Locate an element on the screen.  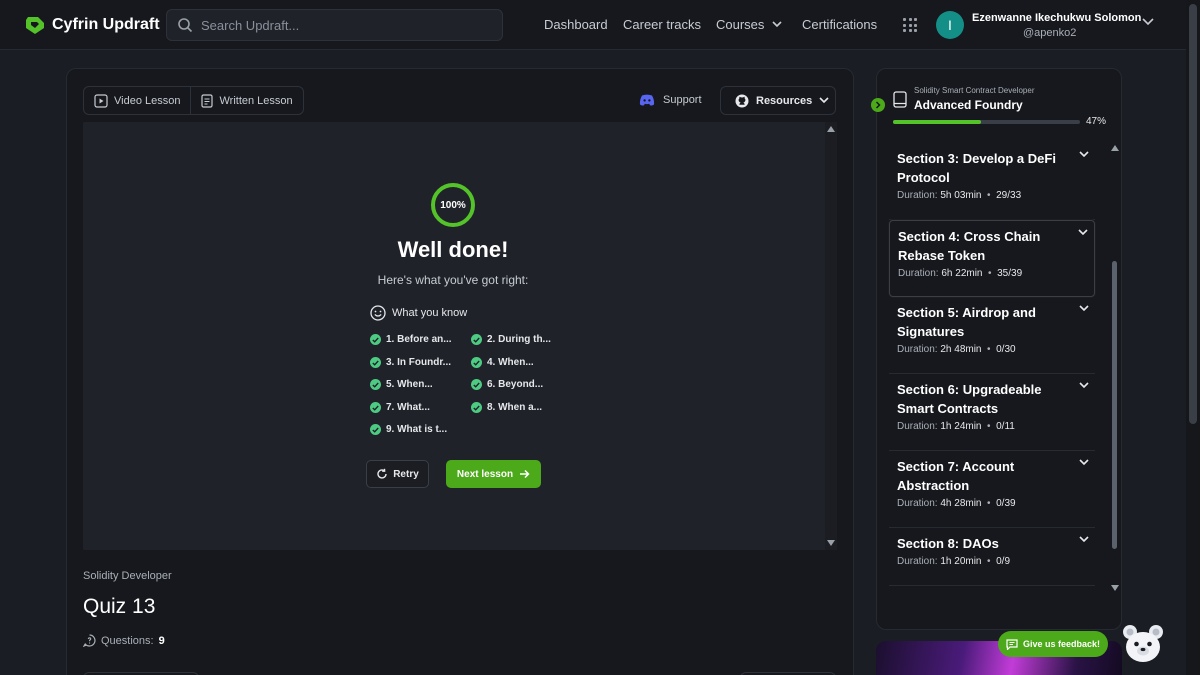
nav-courses: Courses is located at coordinates (749, 24).